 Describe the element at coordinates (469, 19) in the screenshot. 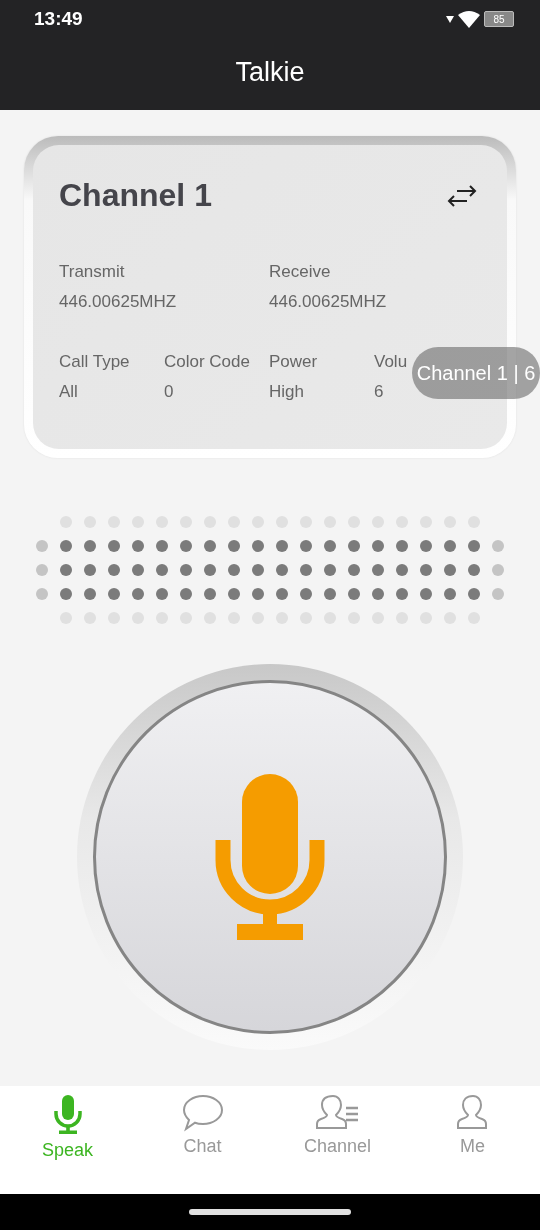

I see `wifi-icon` at that location.